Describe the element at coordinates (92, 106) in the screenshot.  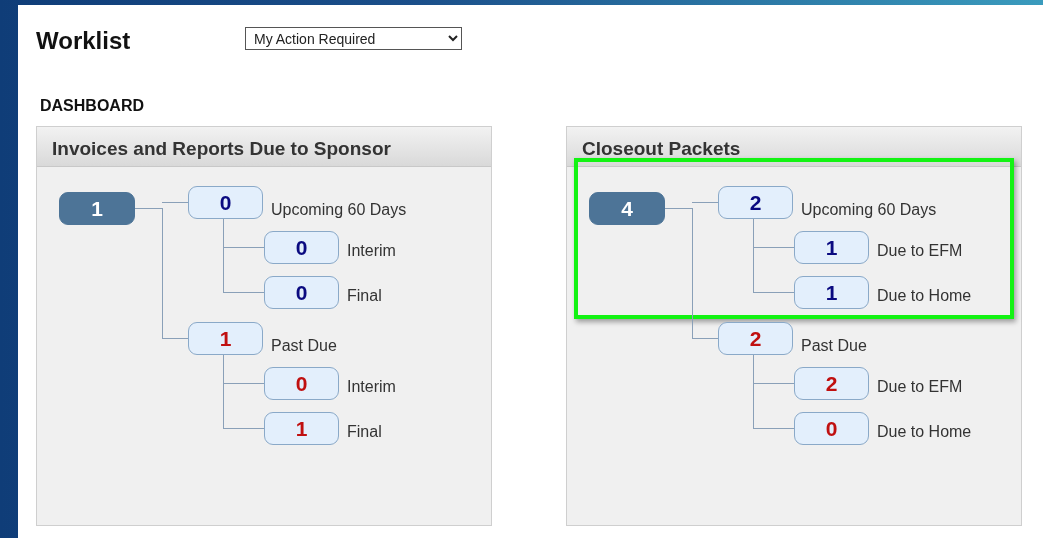
I see `section-heading: DASHBOARD` at that location.